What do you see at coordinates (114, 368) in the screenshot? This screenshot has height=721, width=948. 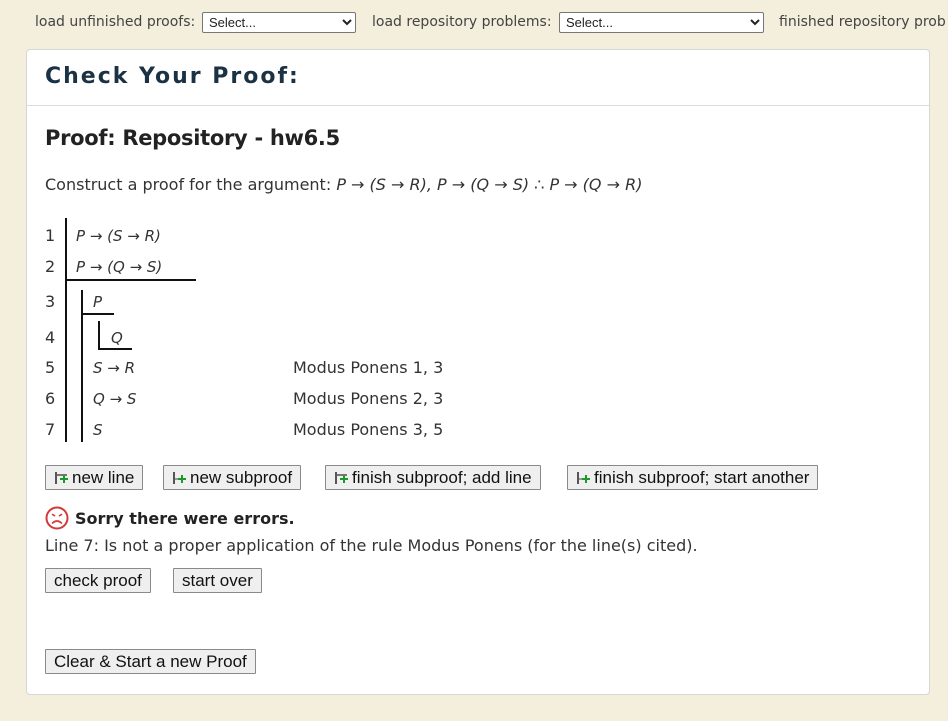 I see `line-formula: S → R` at bounding box center [114, 368].